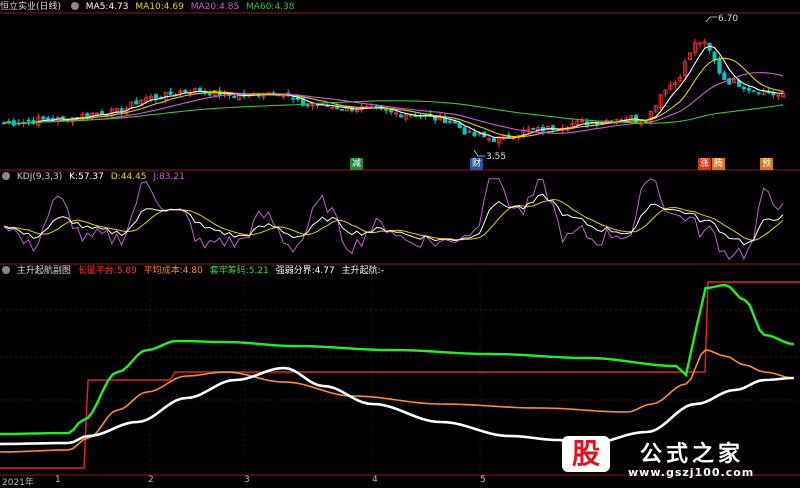 This screenshot has width=800, height=488. I want to click on low-marker-pointer, so click(479, 153).